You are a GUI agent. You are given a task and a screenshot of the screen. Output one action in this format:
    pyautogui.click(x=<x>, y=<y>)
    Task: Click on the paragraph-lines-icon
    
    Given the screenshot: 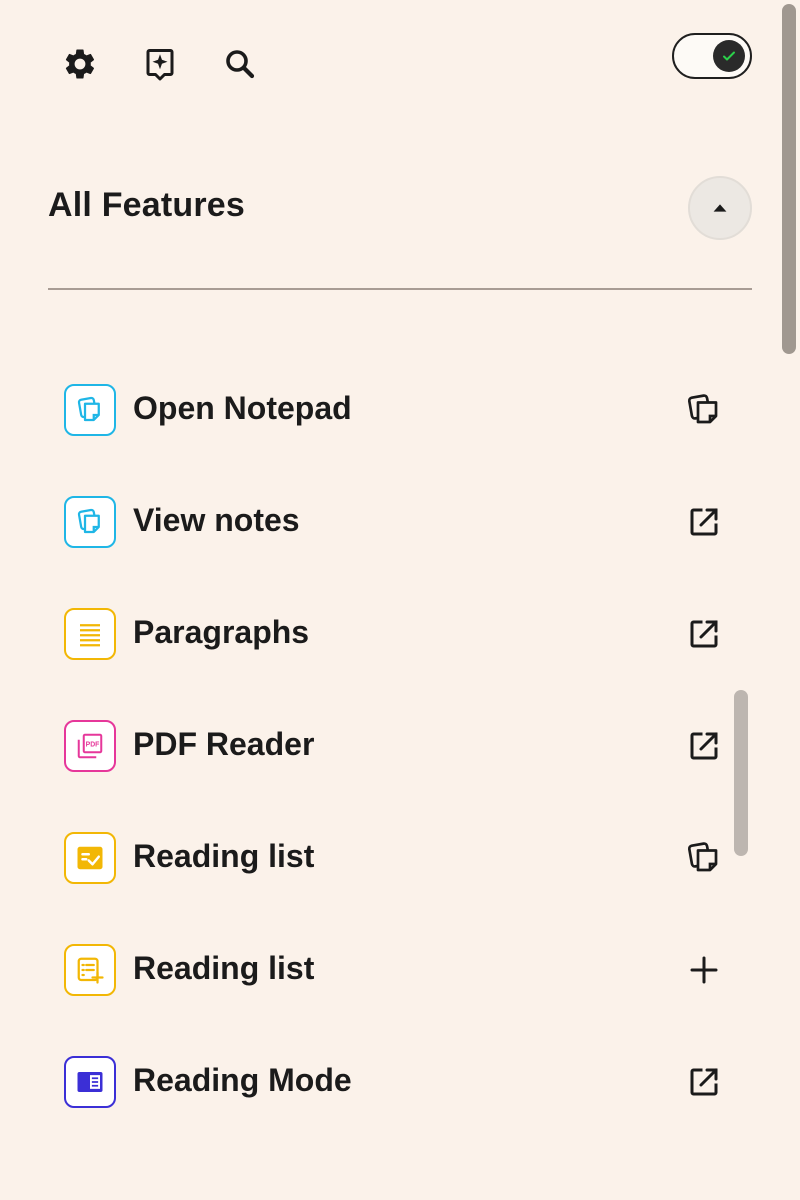 What is the action you would take?
    pyautogui.click(x=90, y=634)
    